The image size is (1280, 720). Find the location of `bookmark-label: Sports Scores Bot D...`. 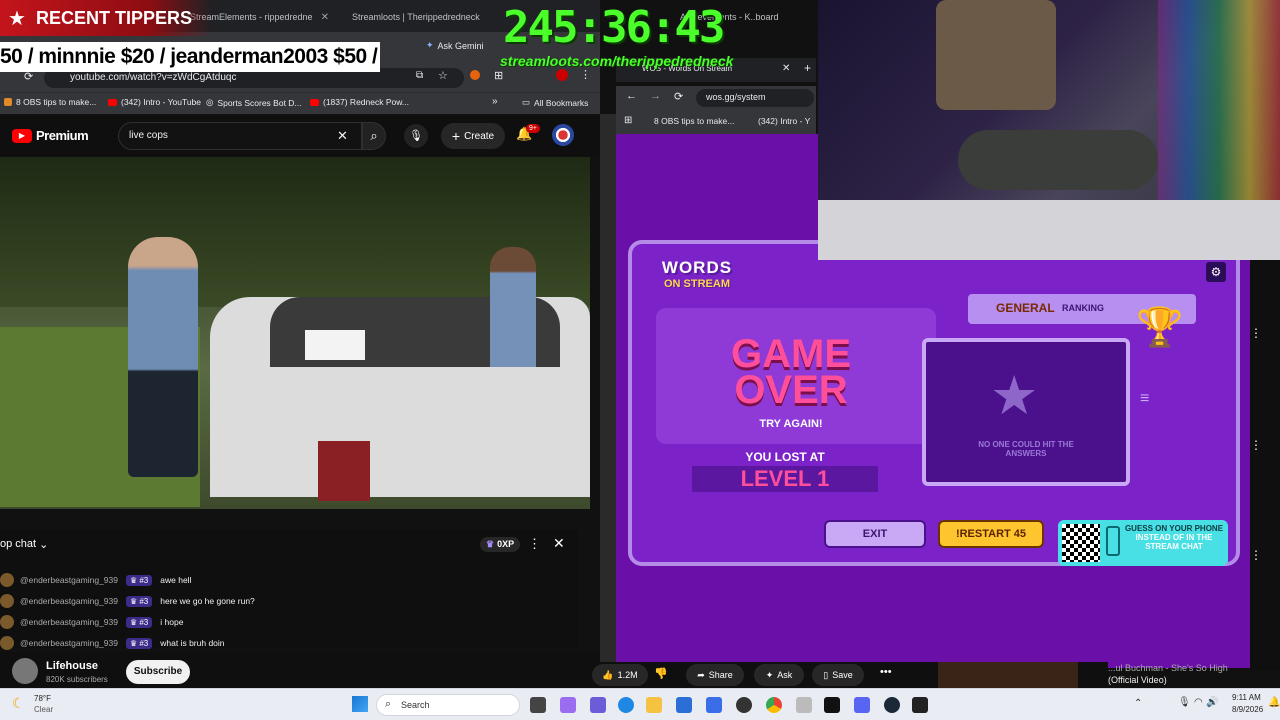

bookmark-label: Sports Scores Bot D... is located at coordinates (259, 102).